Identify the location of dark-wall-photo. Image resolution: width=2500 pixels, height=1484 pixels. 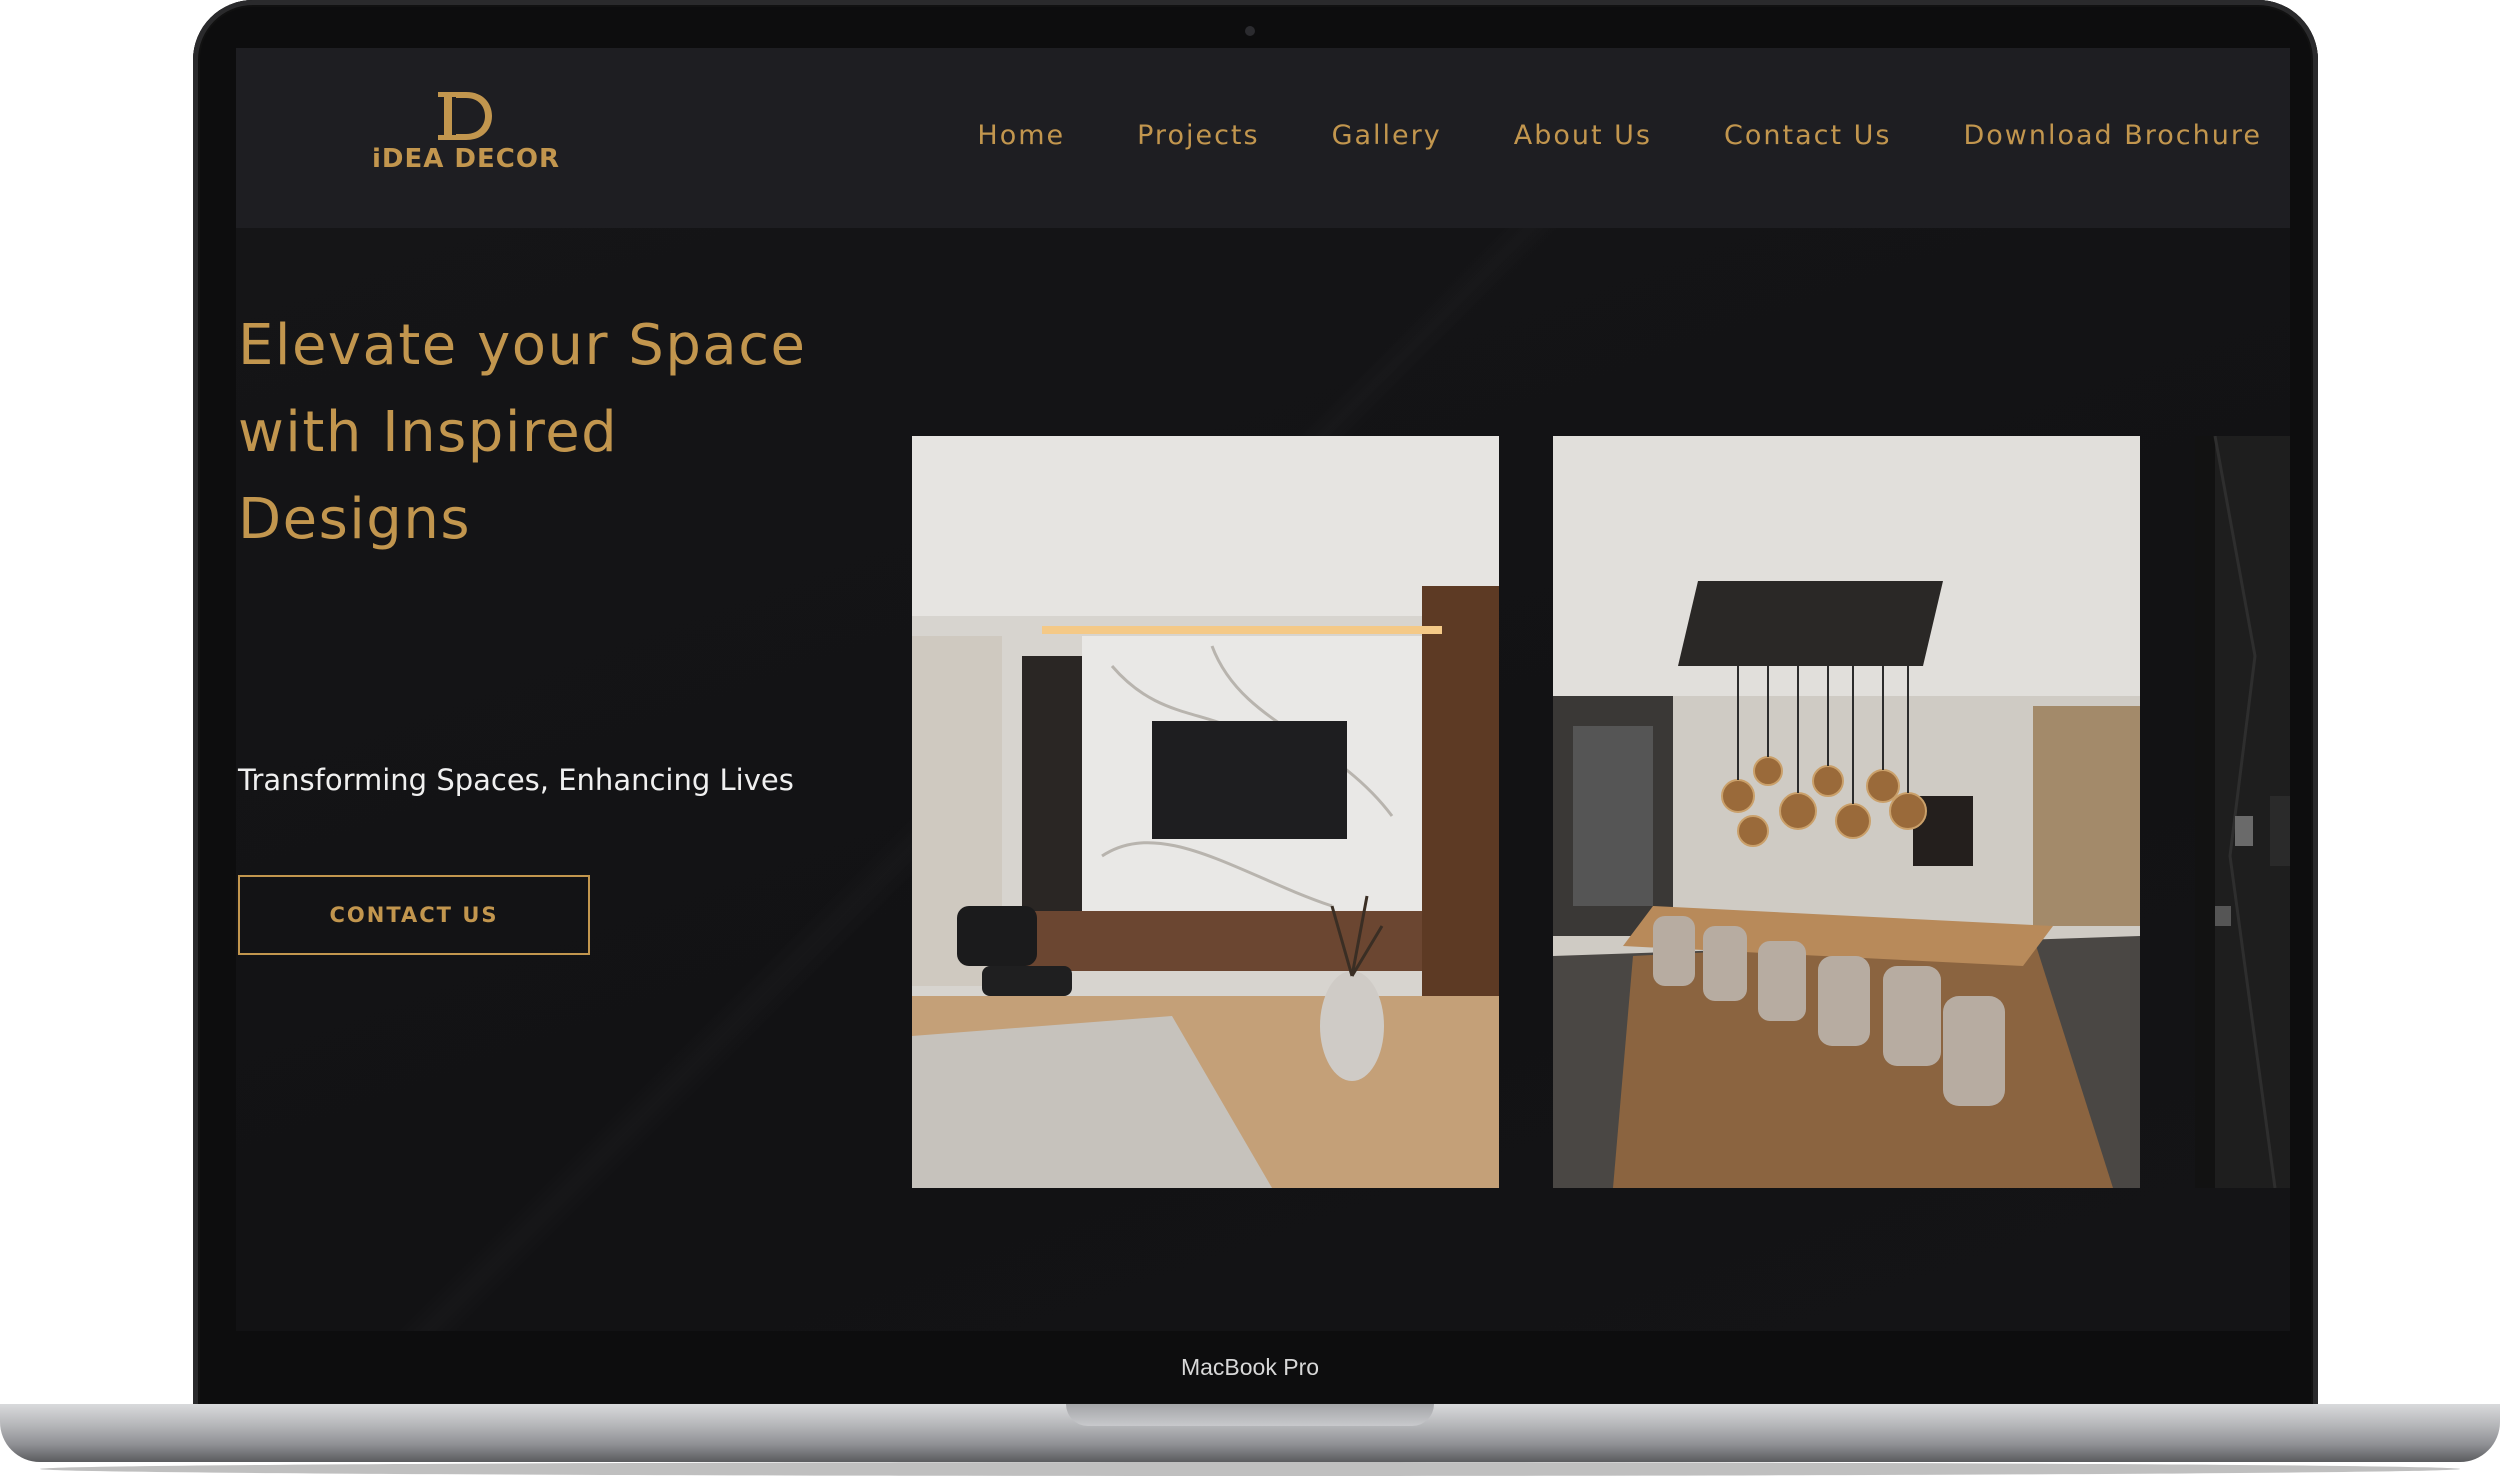
(2242, 812).